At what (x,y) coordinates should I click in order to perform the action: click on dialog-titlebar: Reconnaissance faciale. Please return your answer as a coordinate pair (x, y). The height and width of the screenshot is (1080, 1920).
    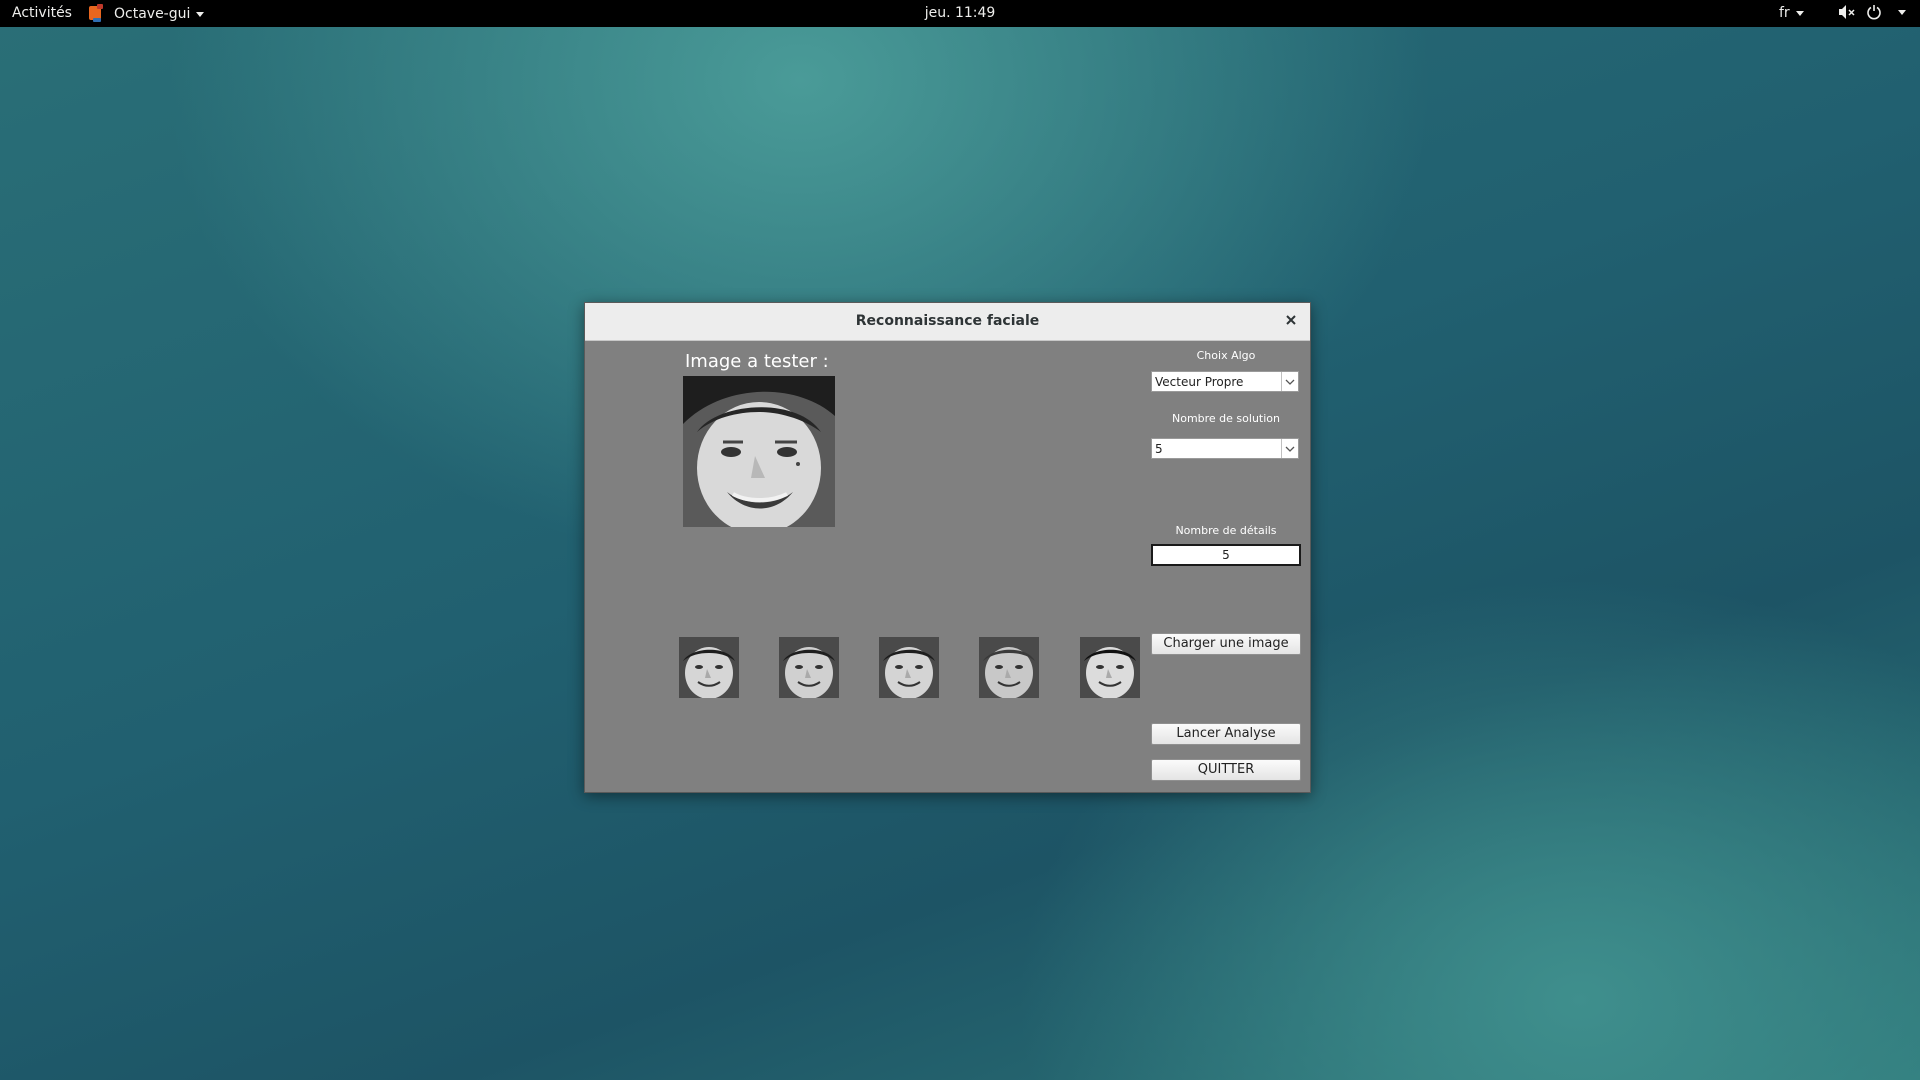
    Looking at the image, I should click on (947, 322).